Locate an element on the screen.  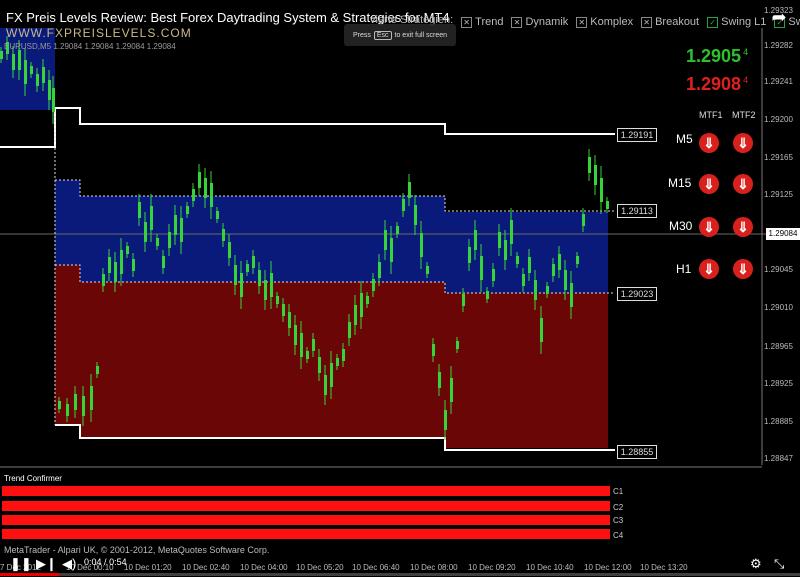
volume-icon: ◀) is located at coordinates (69, 564).